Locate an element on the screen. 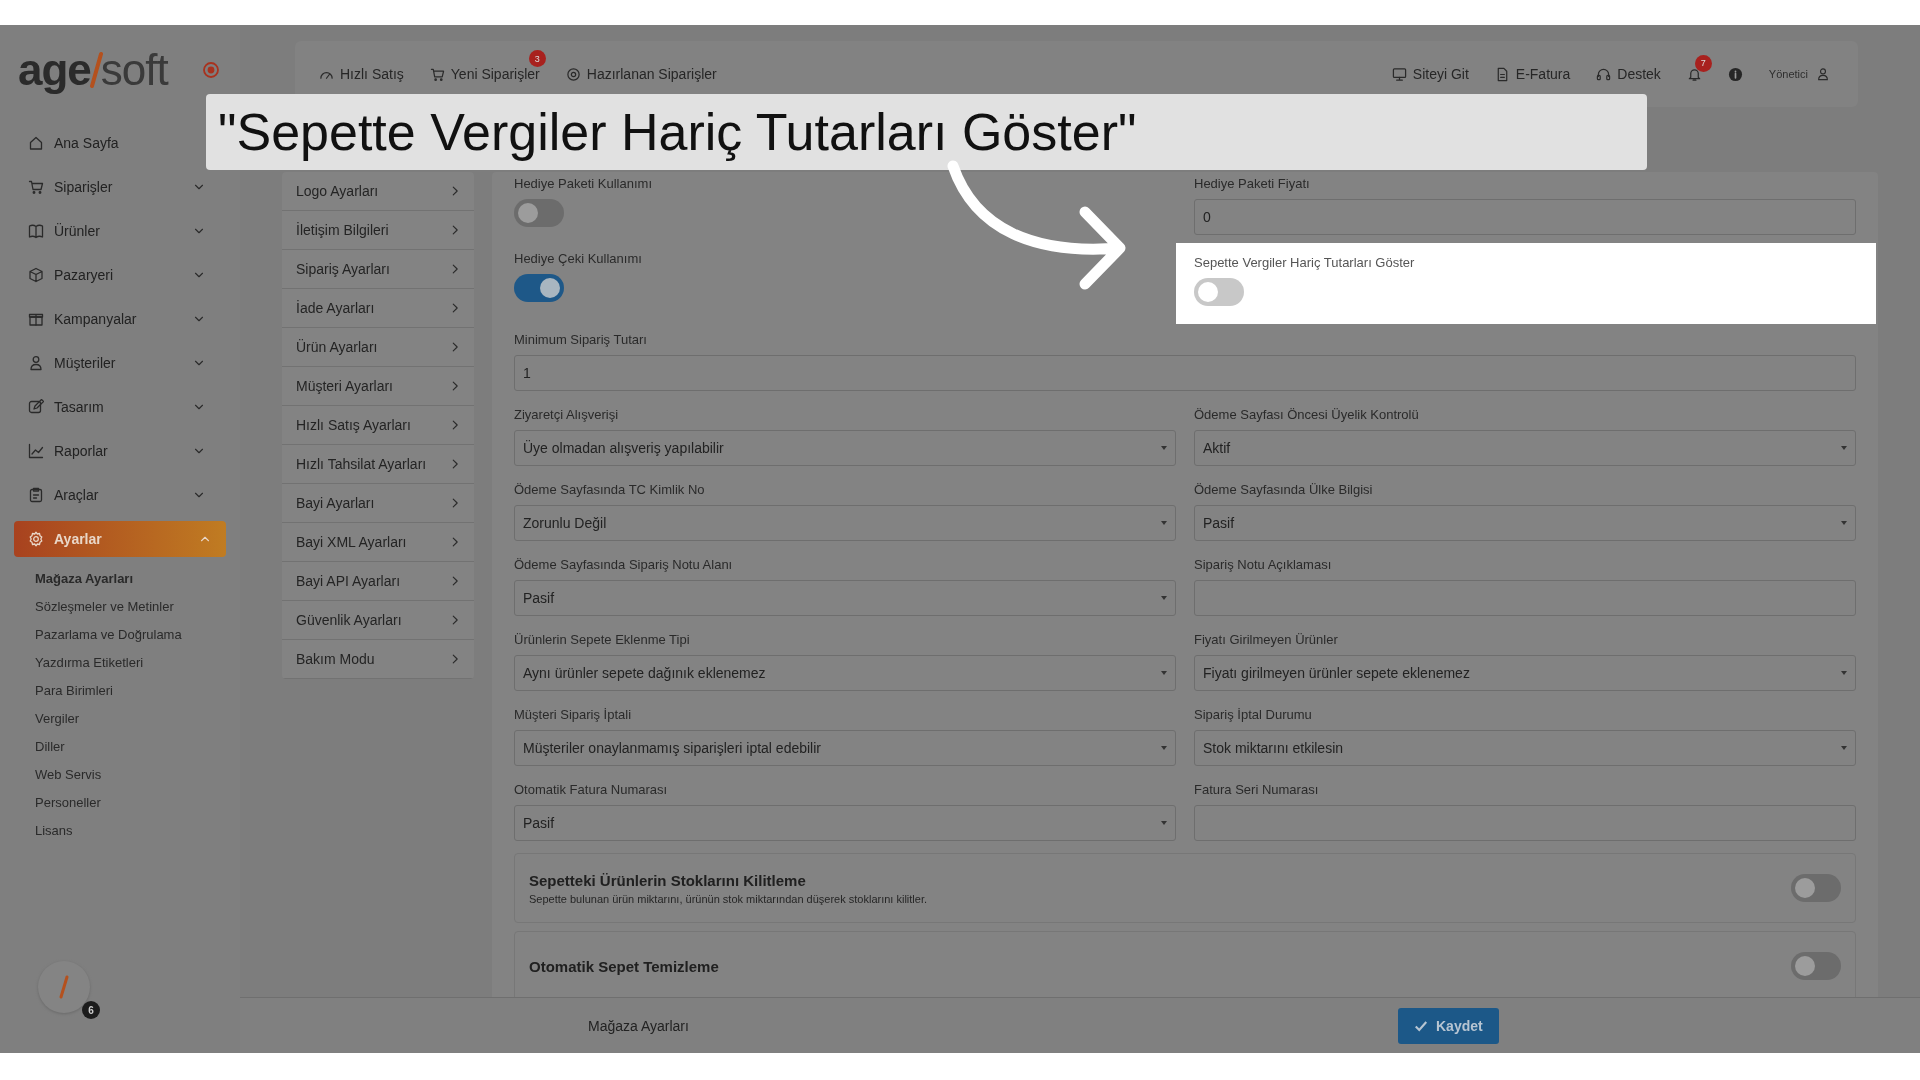  sidebar-item: Tasarım is located at coordinates (110, 407).